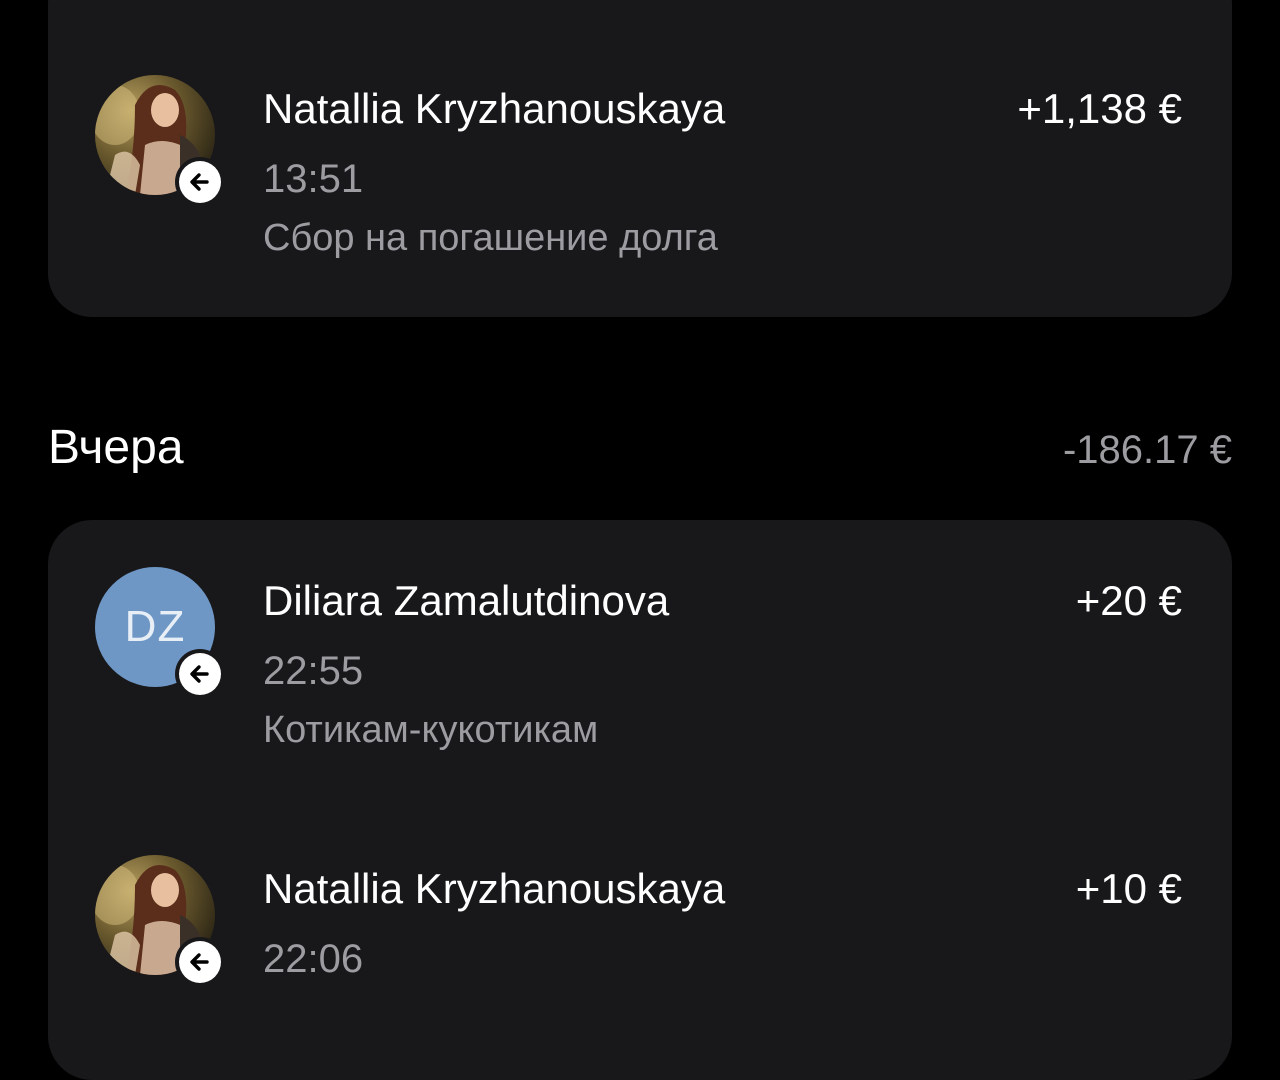  What do you see at coordinates (466, 600) in the screenshot?
I see `transaction-name: Diliara Zamalutdinova` at bounding box center [466, 600].